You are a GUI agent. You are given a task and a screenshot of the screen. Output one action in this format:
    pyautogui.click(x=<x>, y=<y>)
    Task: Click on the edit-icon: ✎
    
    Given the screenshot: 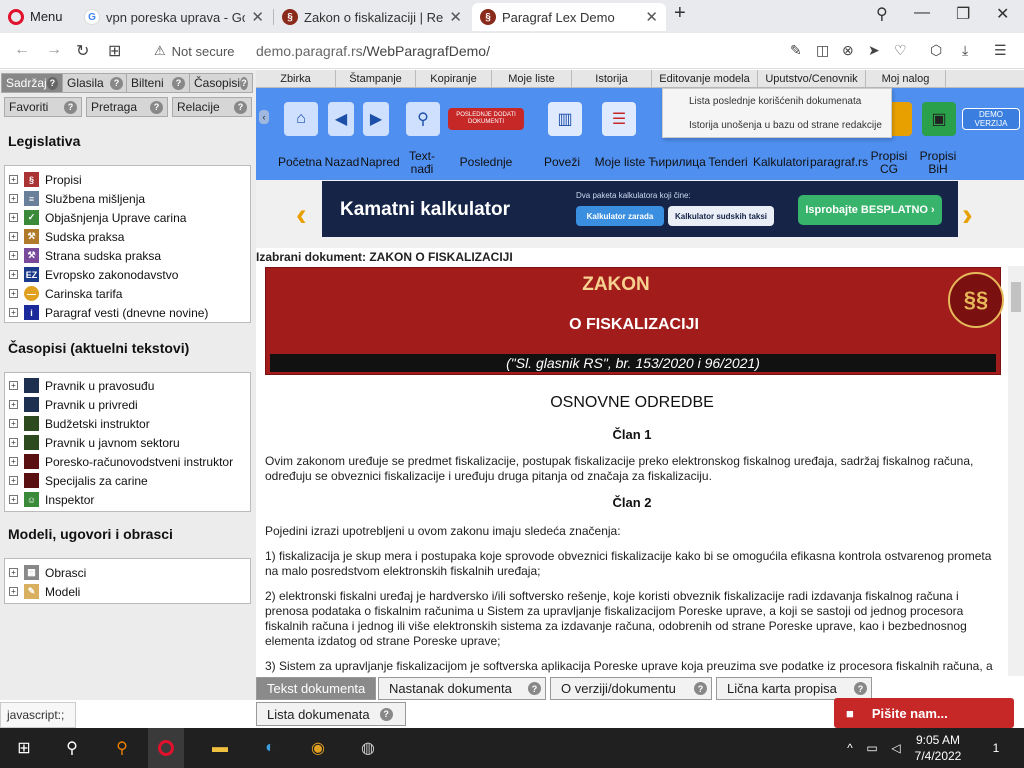 What is the action you would take?
    pyautogui.click(x=796, y=50)
    